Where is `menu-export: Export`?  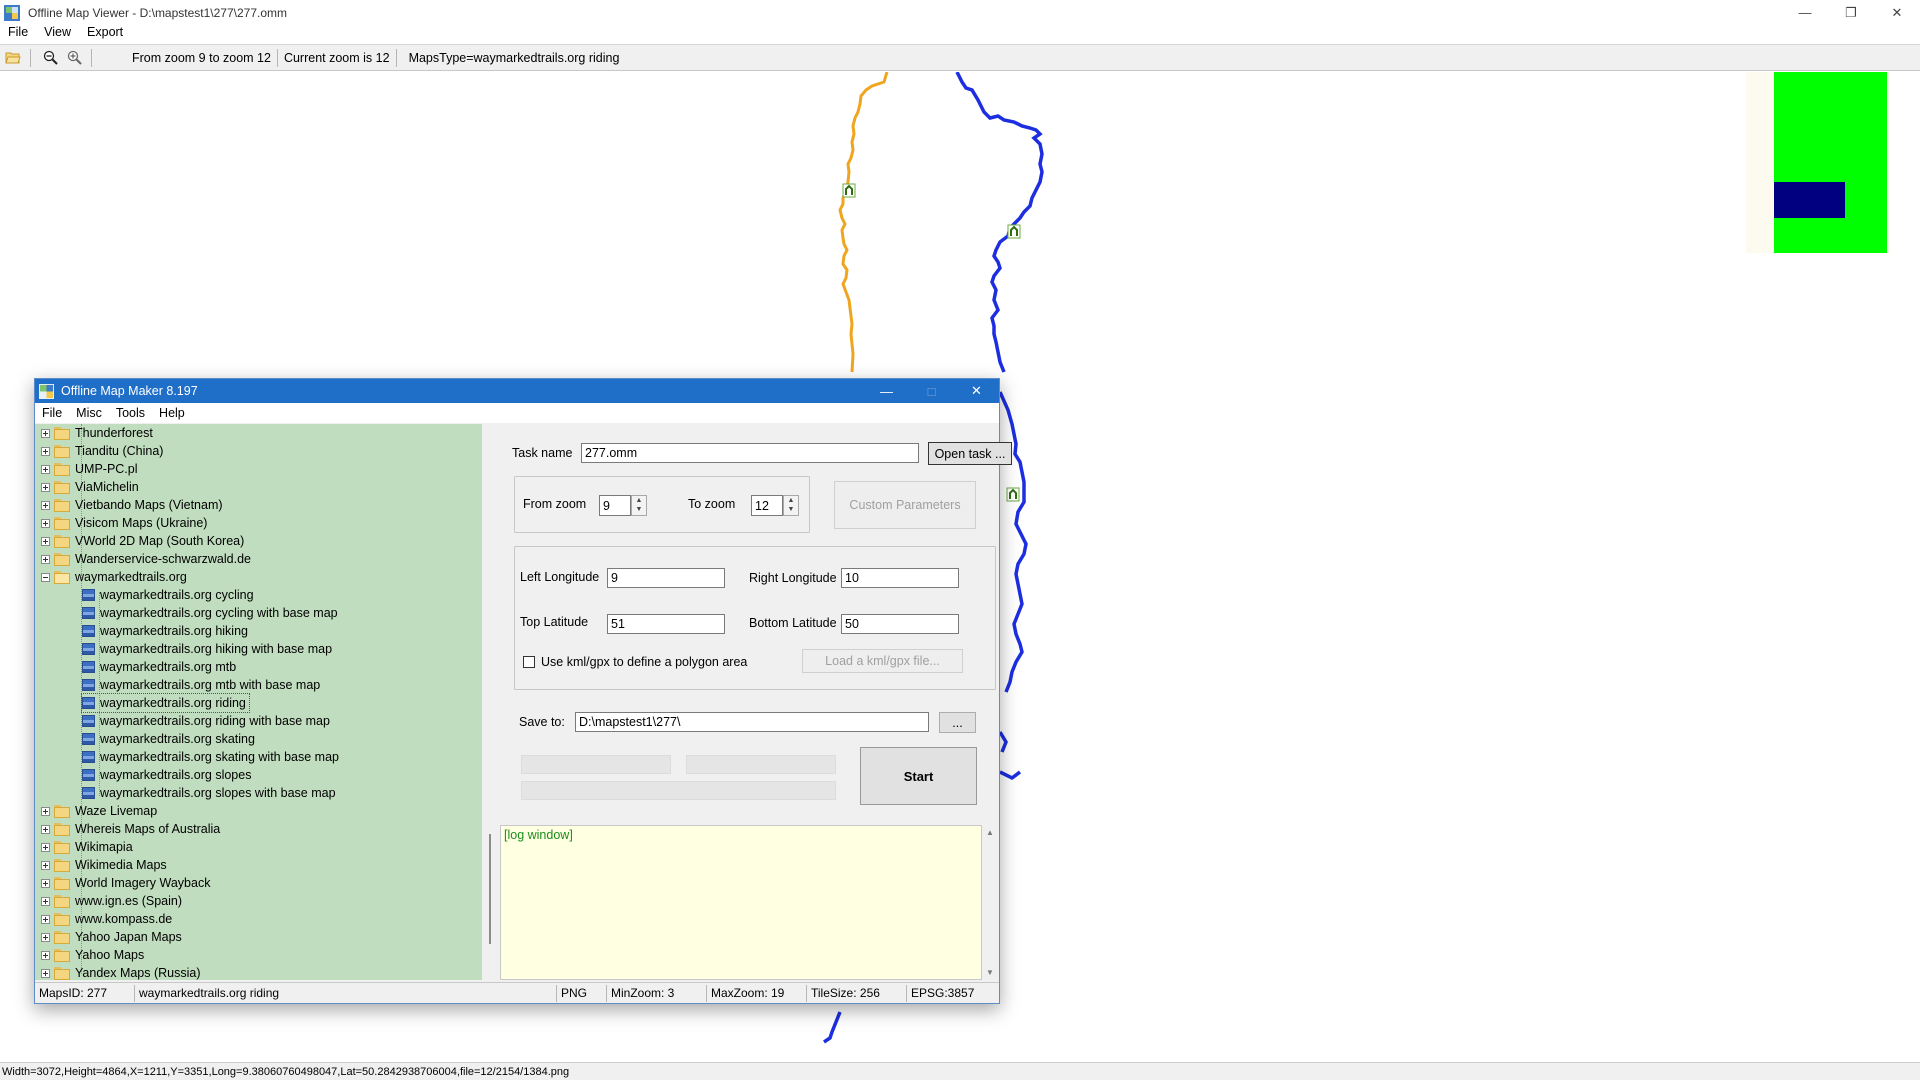
menu-export: Export is located at coordinates (105, 32).